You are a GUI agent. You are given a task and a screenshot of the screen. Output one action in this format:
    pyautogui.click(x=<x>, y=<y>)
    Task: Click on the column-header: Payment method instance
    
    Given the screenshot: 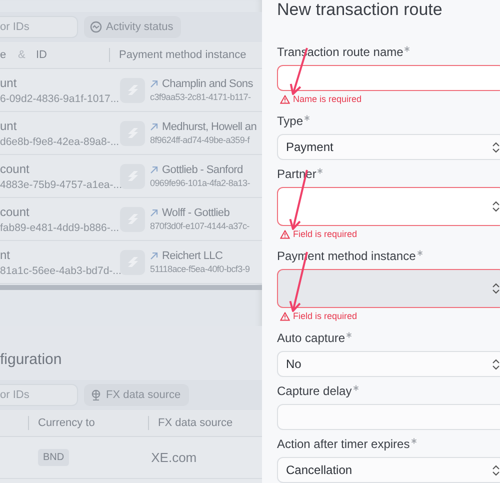 What is the action you would take?
    pyautogui.click(x=182, y=55)
    